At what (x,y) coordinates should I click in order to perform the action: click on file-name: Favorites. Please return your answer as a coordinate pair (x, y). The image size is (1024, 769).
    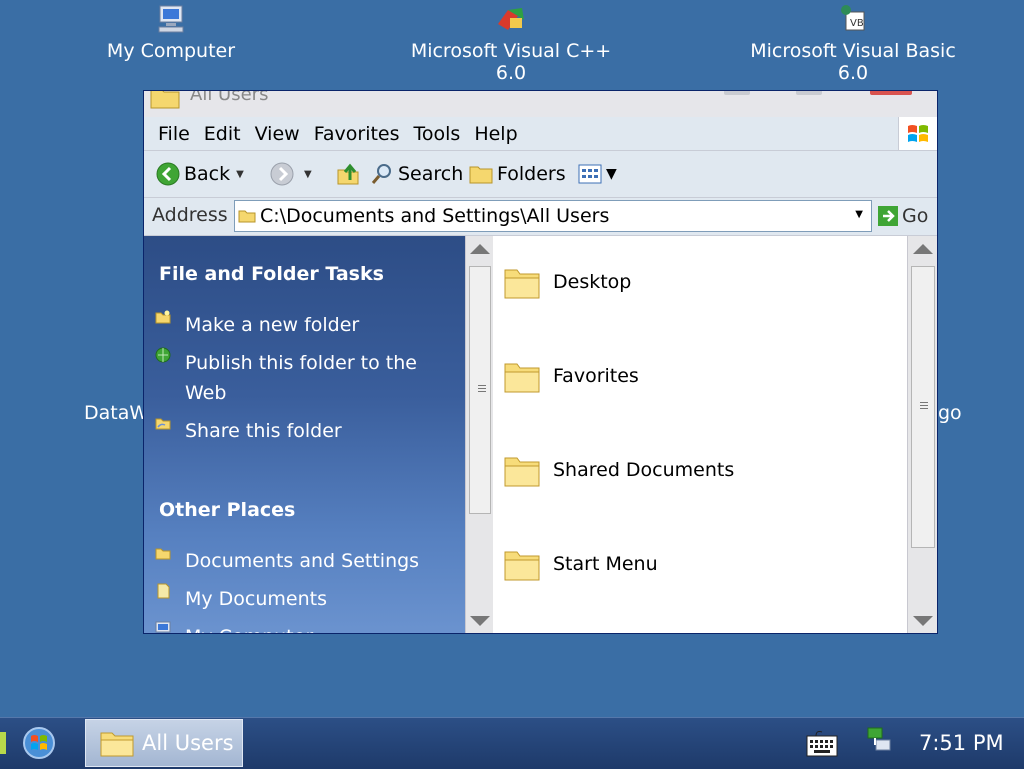
    Looking at the image, I should click on (596, 376).